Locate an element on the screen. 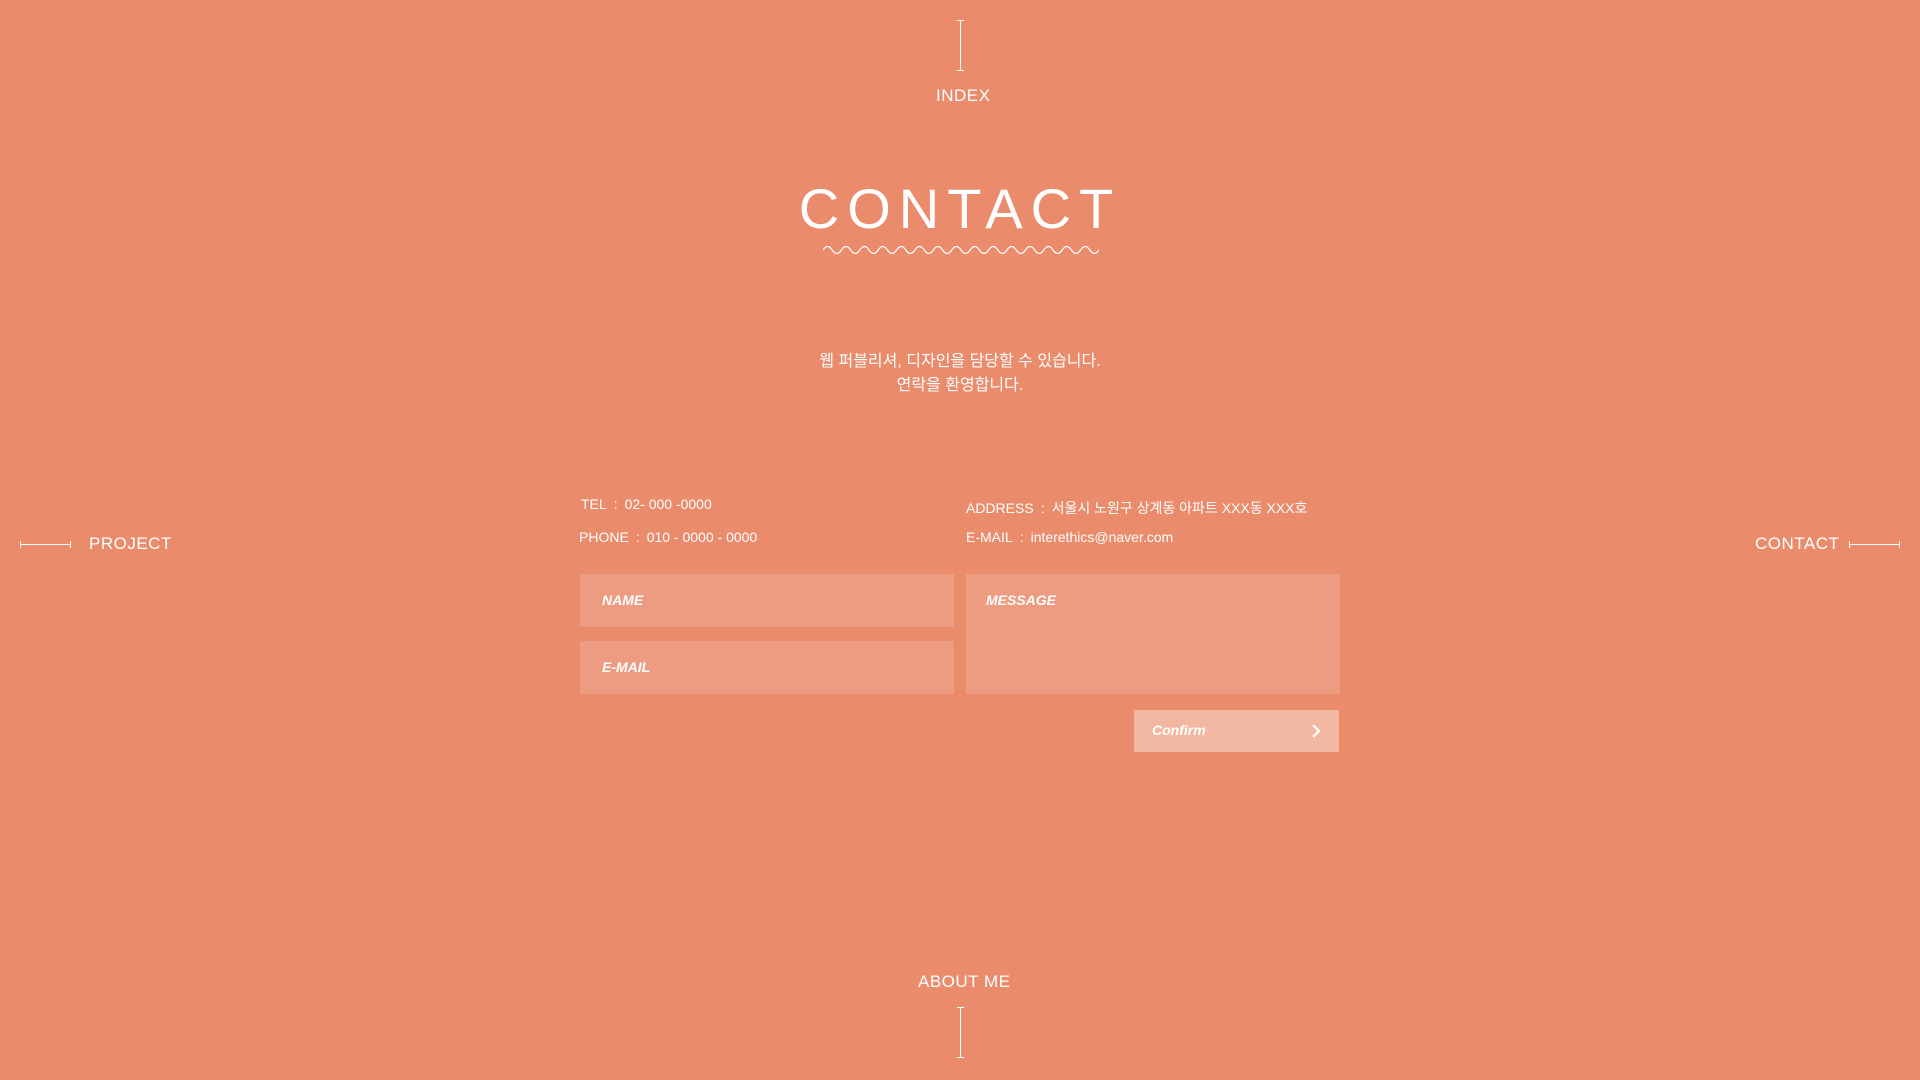 The height and width of the screenshot is (1080, 1920). intro-line-1: 웹 퍼블리셔, 디자인을 담당할 수 있습니다. is located at coordinates (960, 361).